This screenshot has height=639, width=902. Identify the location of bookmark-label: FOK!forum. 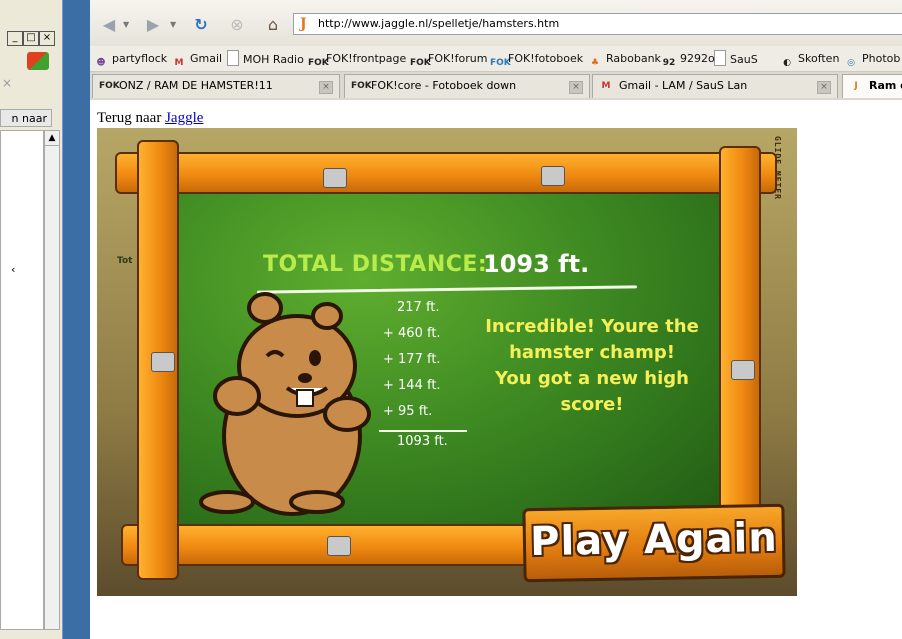
(458, 58).